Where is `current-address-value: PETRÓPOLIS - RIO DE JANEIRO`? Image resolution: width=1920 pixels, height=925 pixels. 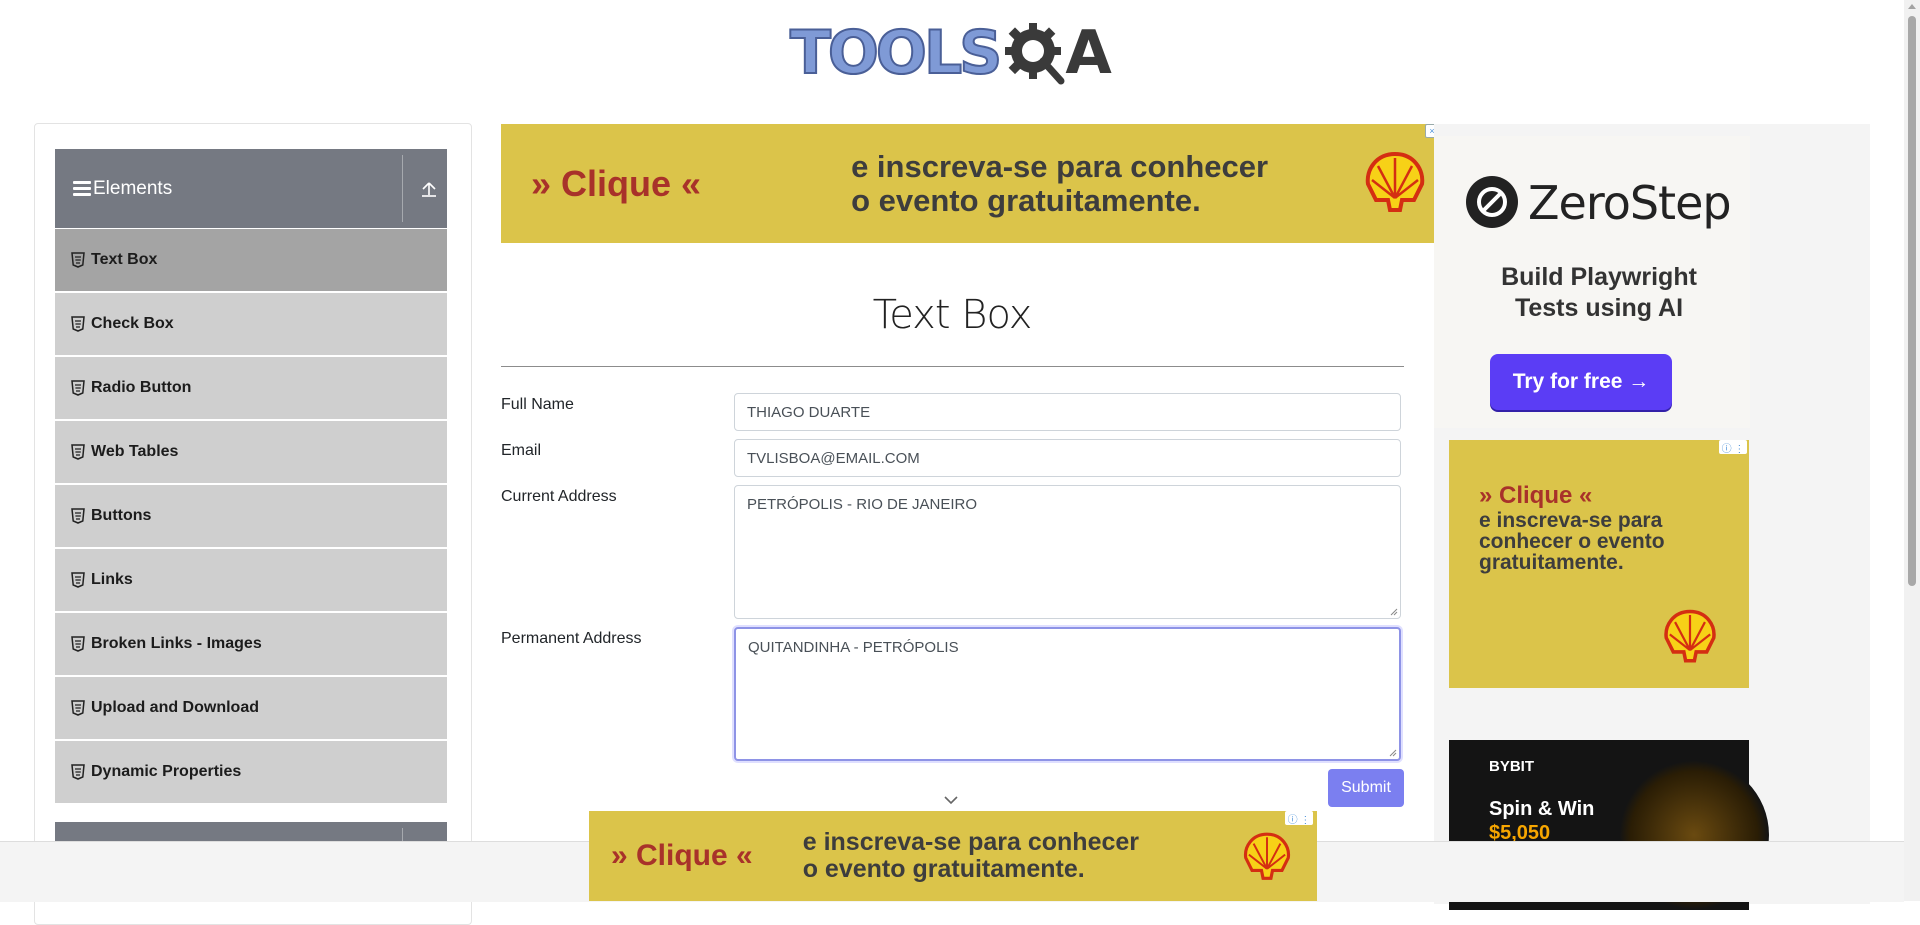
current-address-value: PETRÓPOLIS - RIO DE JANEIRO is located at coordinates (862, 504).